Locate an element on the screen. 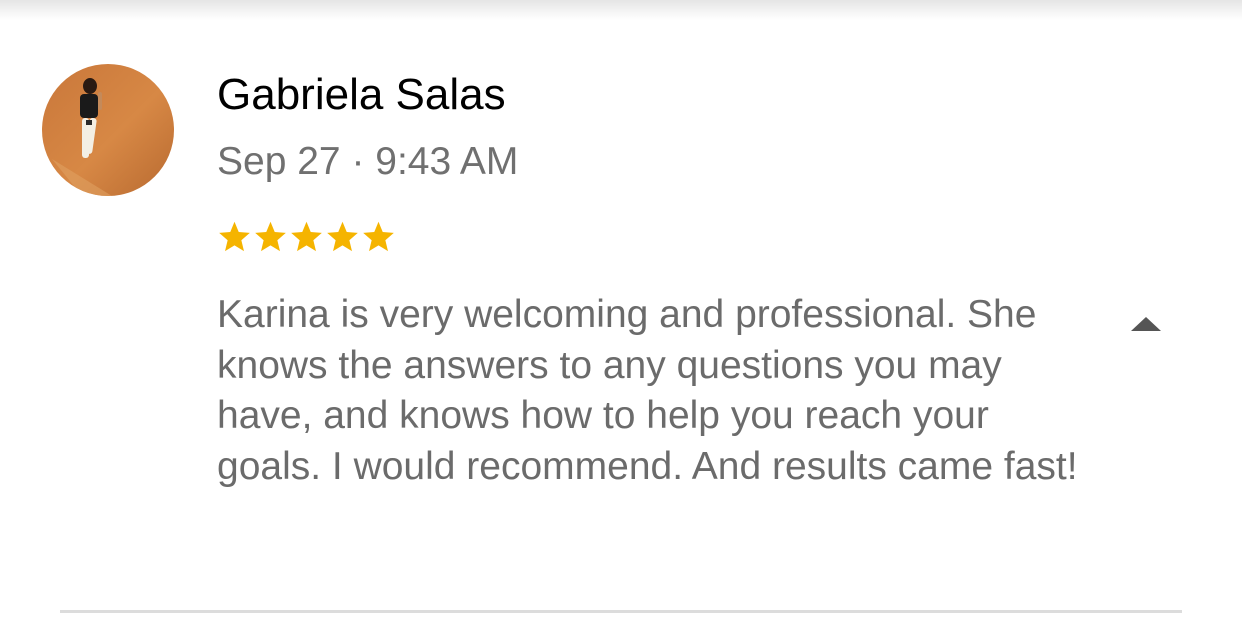 This screenshot has width=1242, height=618. avatar is located at coordinates (108, 130).